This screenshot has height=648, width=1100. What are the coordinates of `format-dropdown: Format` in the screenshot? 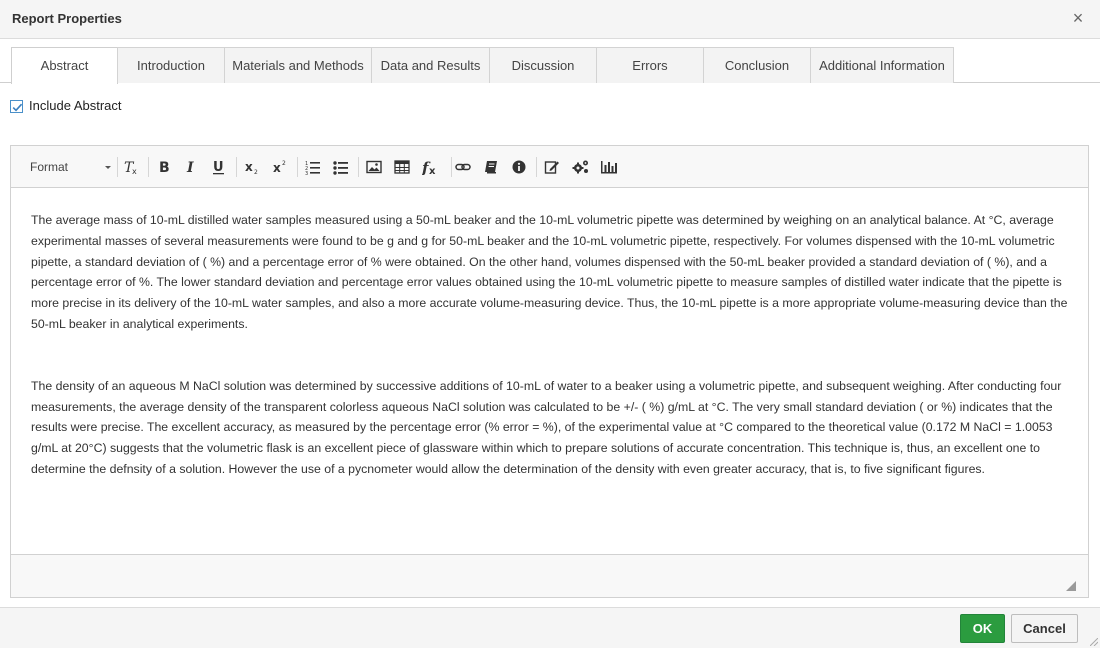 It's located at (67, 167).